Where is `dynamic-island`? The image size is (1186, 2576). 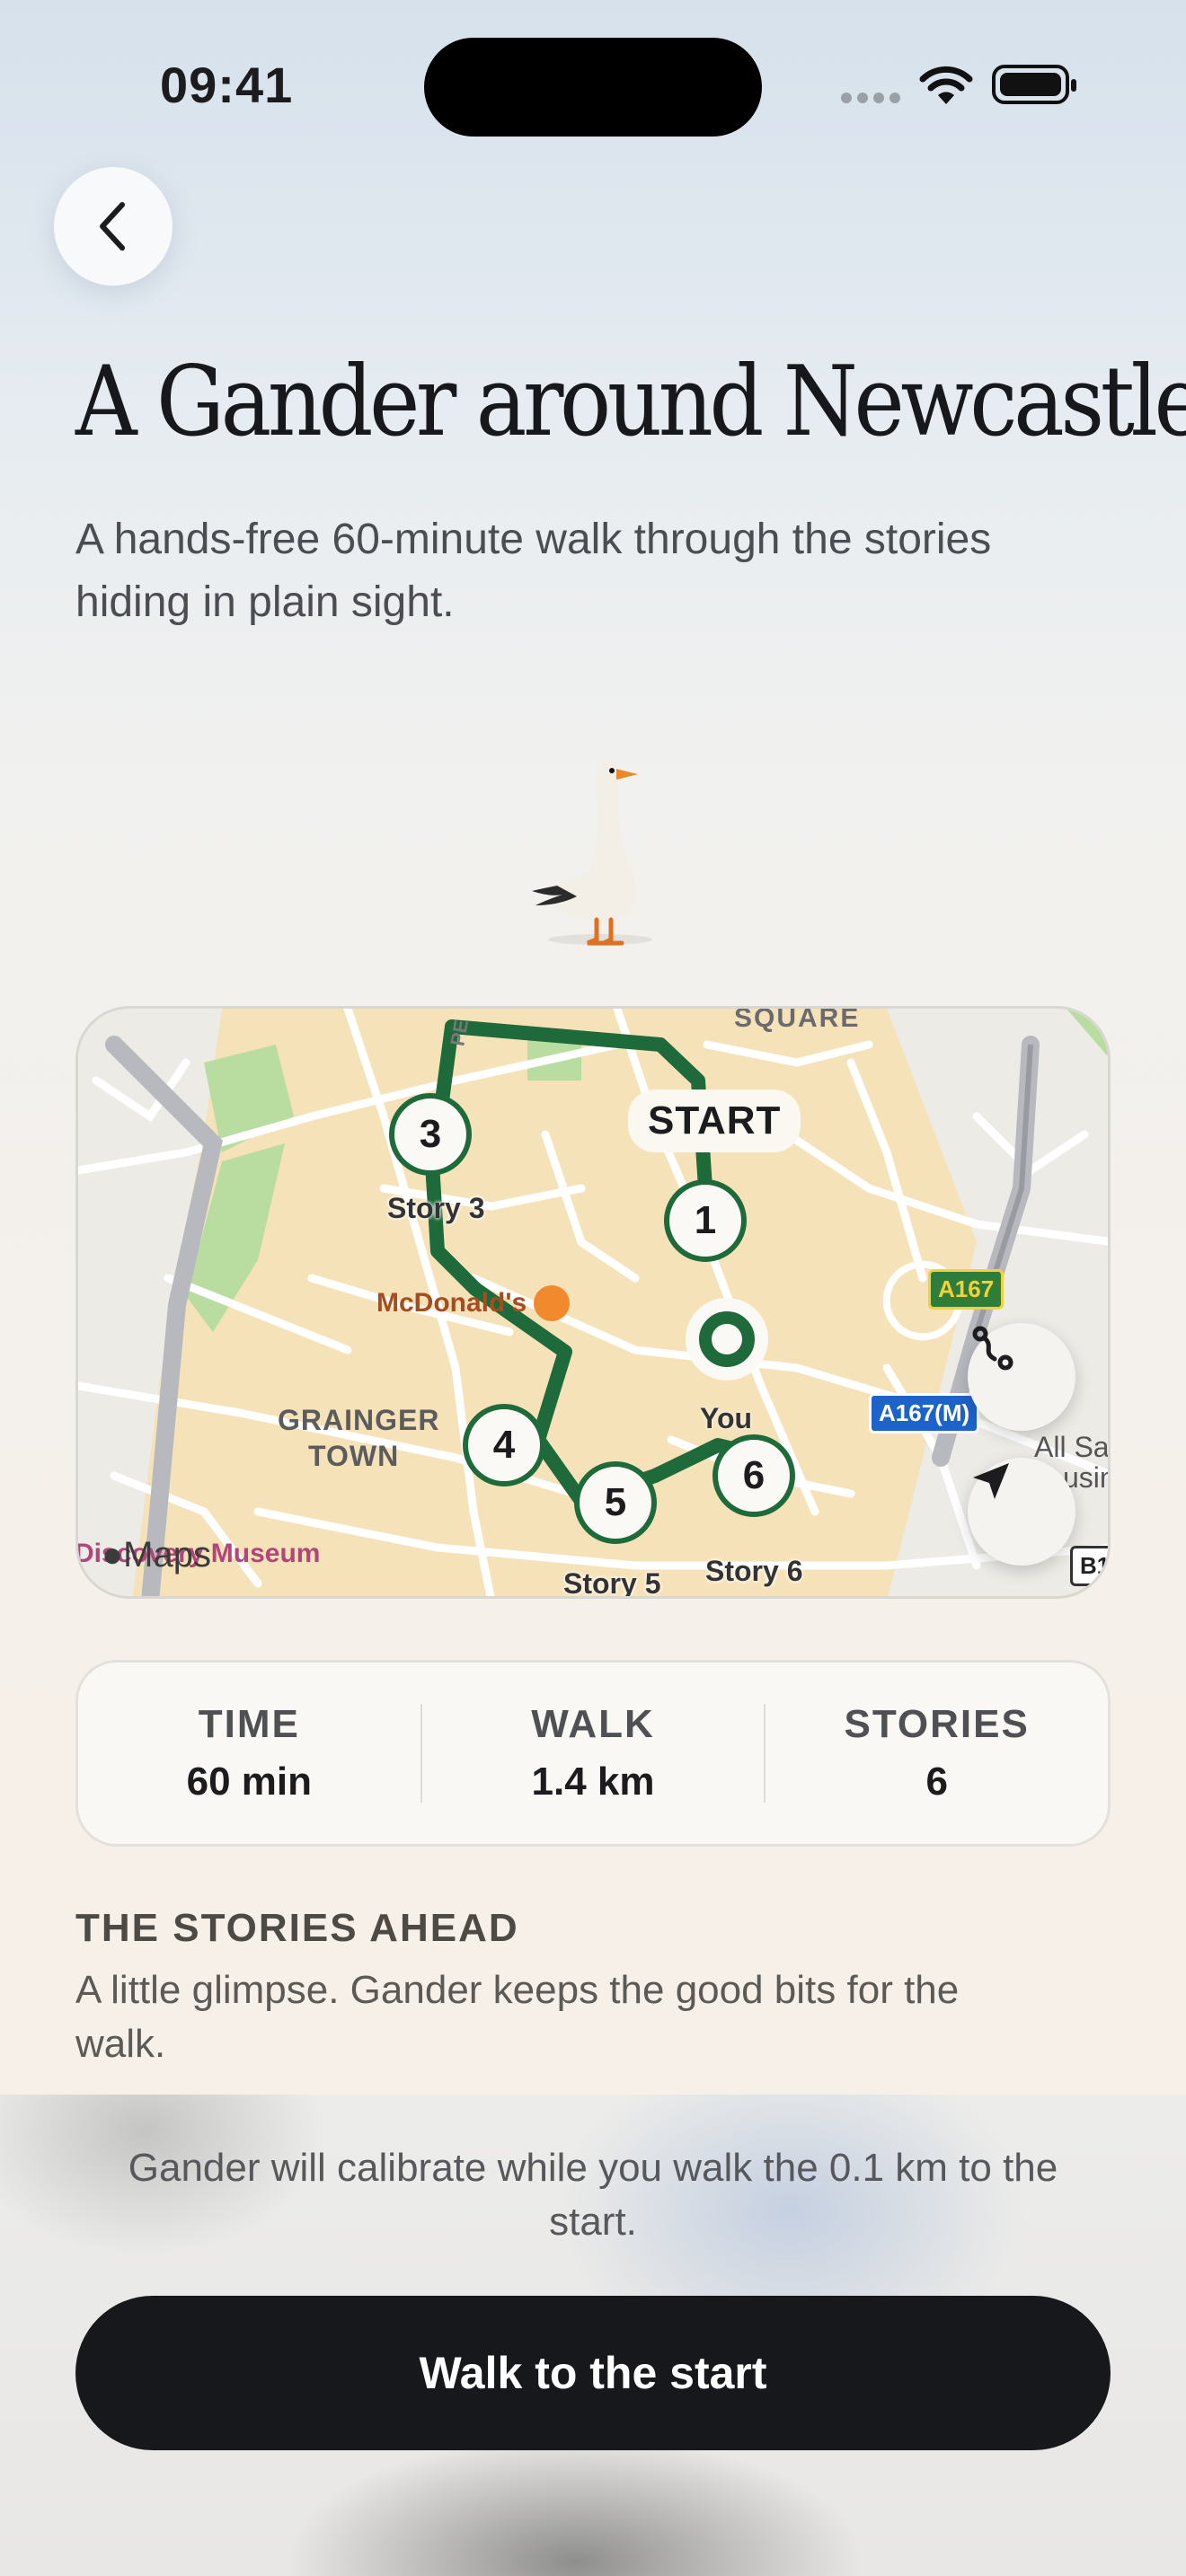
dynamic-island is located at coordinates (593, 87).